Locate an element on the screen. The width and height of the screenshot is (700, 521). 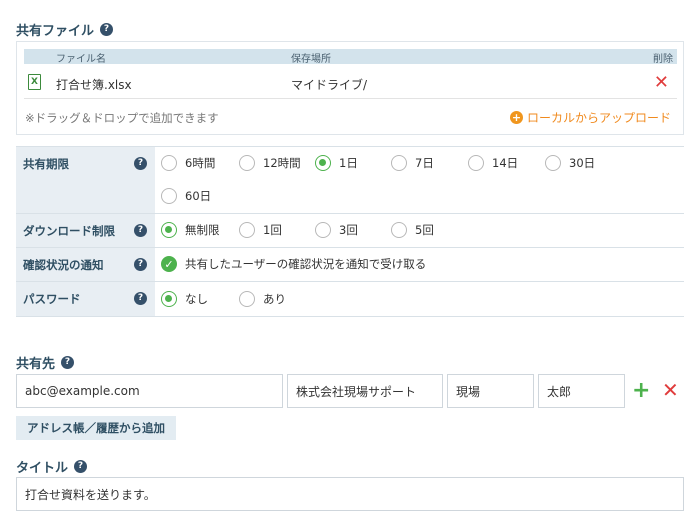
recipient-email-input: abc@example.com is located at coordinates (149, 391).